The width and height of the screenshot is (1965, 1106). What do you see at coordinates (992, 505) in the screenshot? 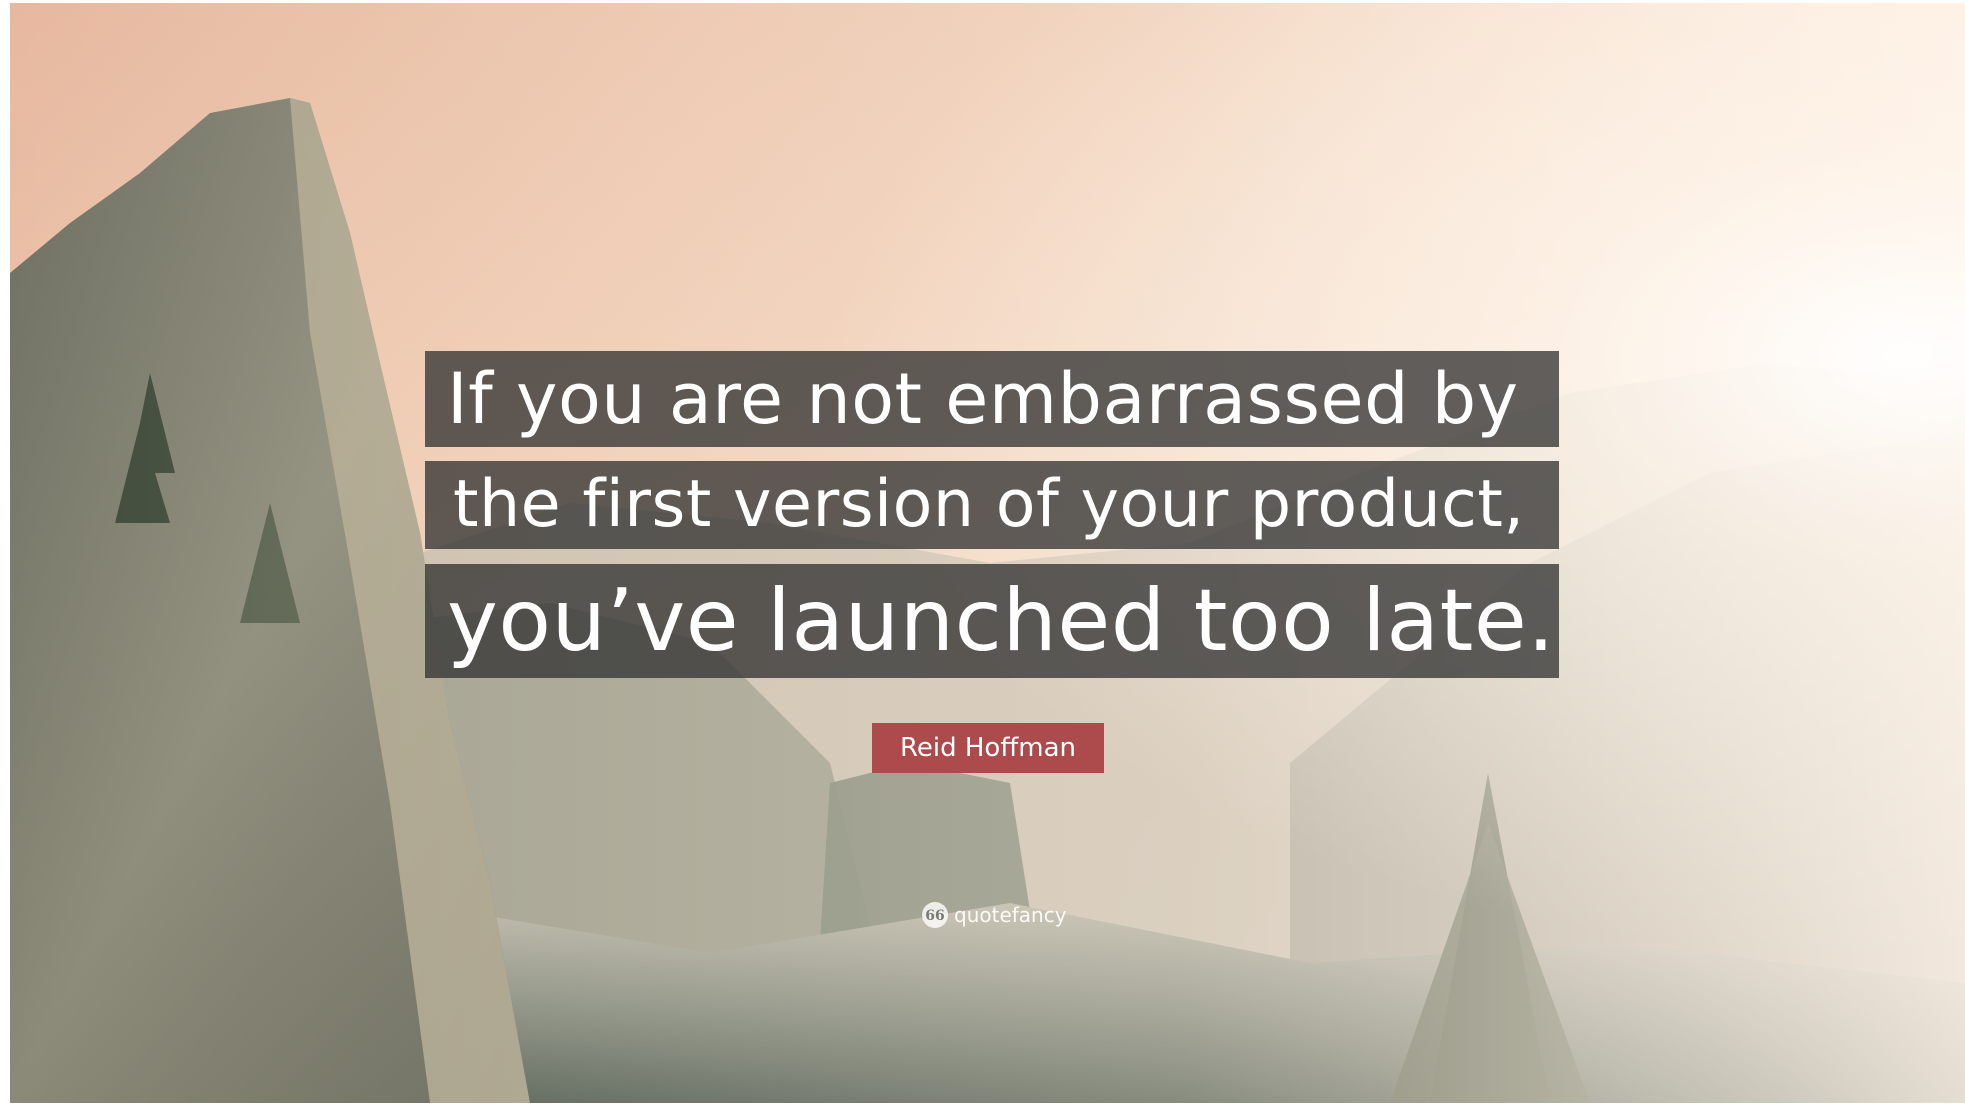
I see `quote-line-2: the first version of your product,` at bounding box center [992, 505].